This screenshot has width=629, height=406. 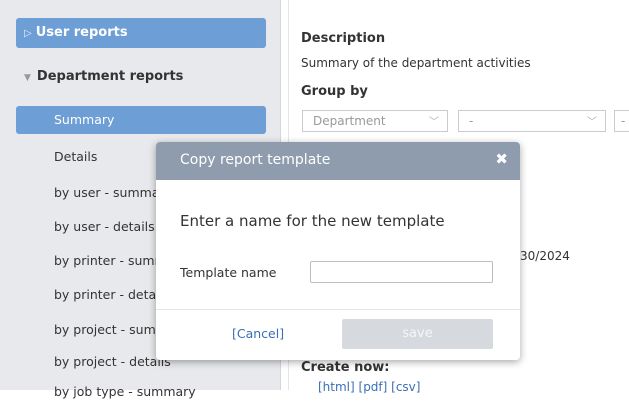 I want to click on group-by-select-1: Department ﹀, so click(x=375, y=121).